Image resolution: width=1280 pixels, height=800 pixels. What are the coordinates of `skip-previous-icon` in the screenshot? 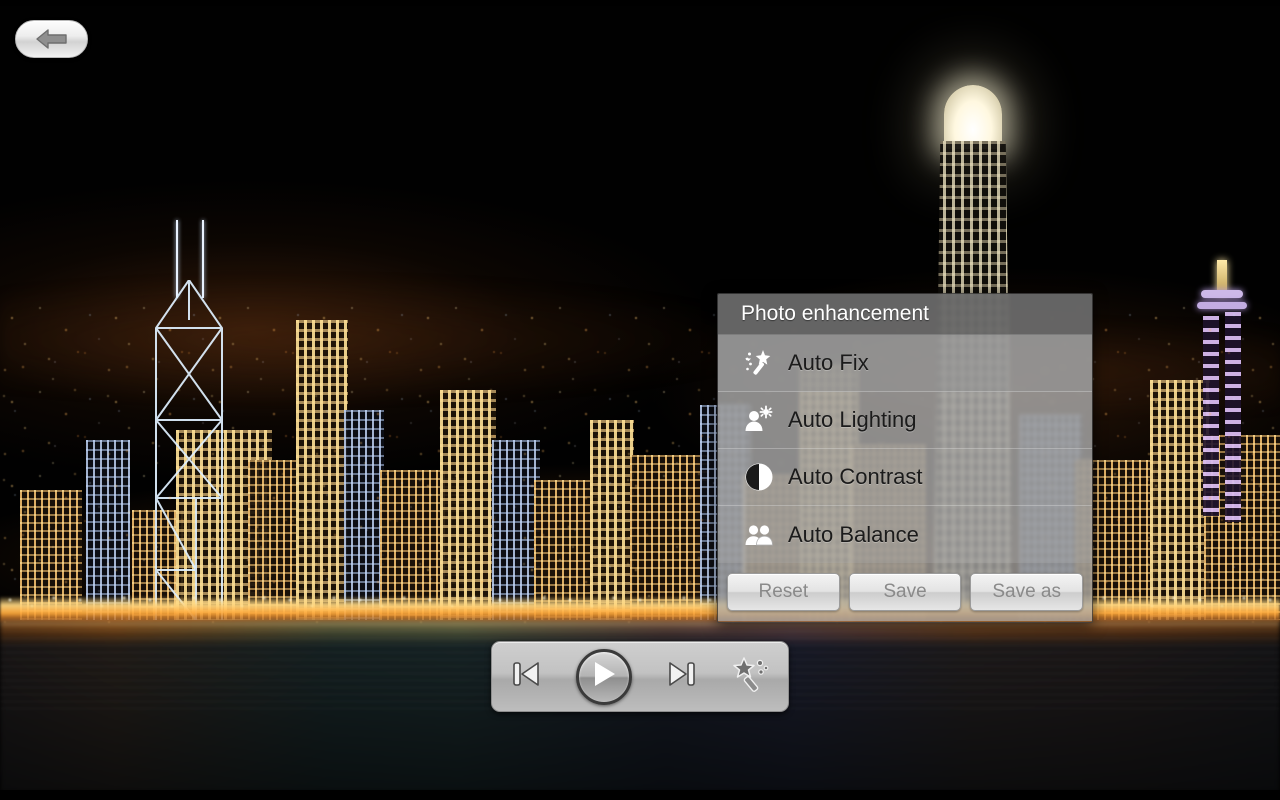 It's located at (526, 676).